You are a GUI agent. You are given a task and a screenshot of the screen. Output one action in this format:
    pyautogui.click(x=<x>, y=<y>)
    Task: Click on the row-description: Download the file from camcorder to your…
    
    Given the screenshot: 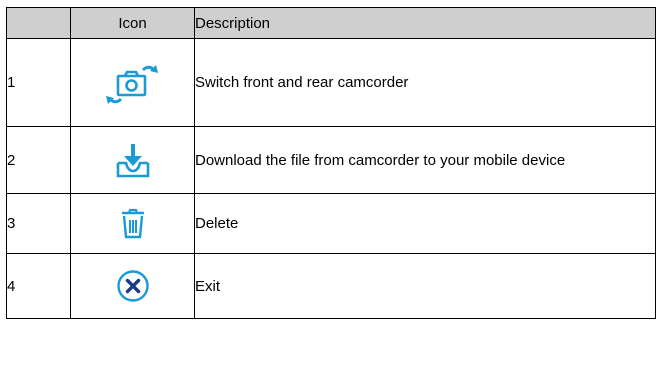 What is the action you would take?
    pyautogui.click(x=425, y=160)
    